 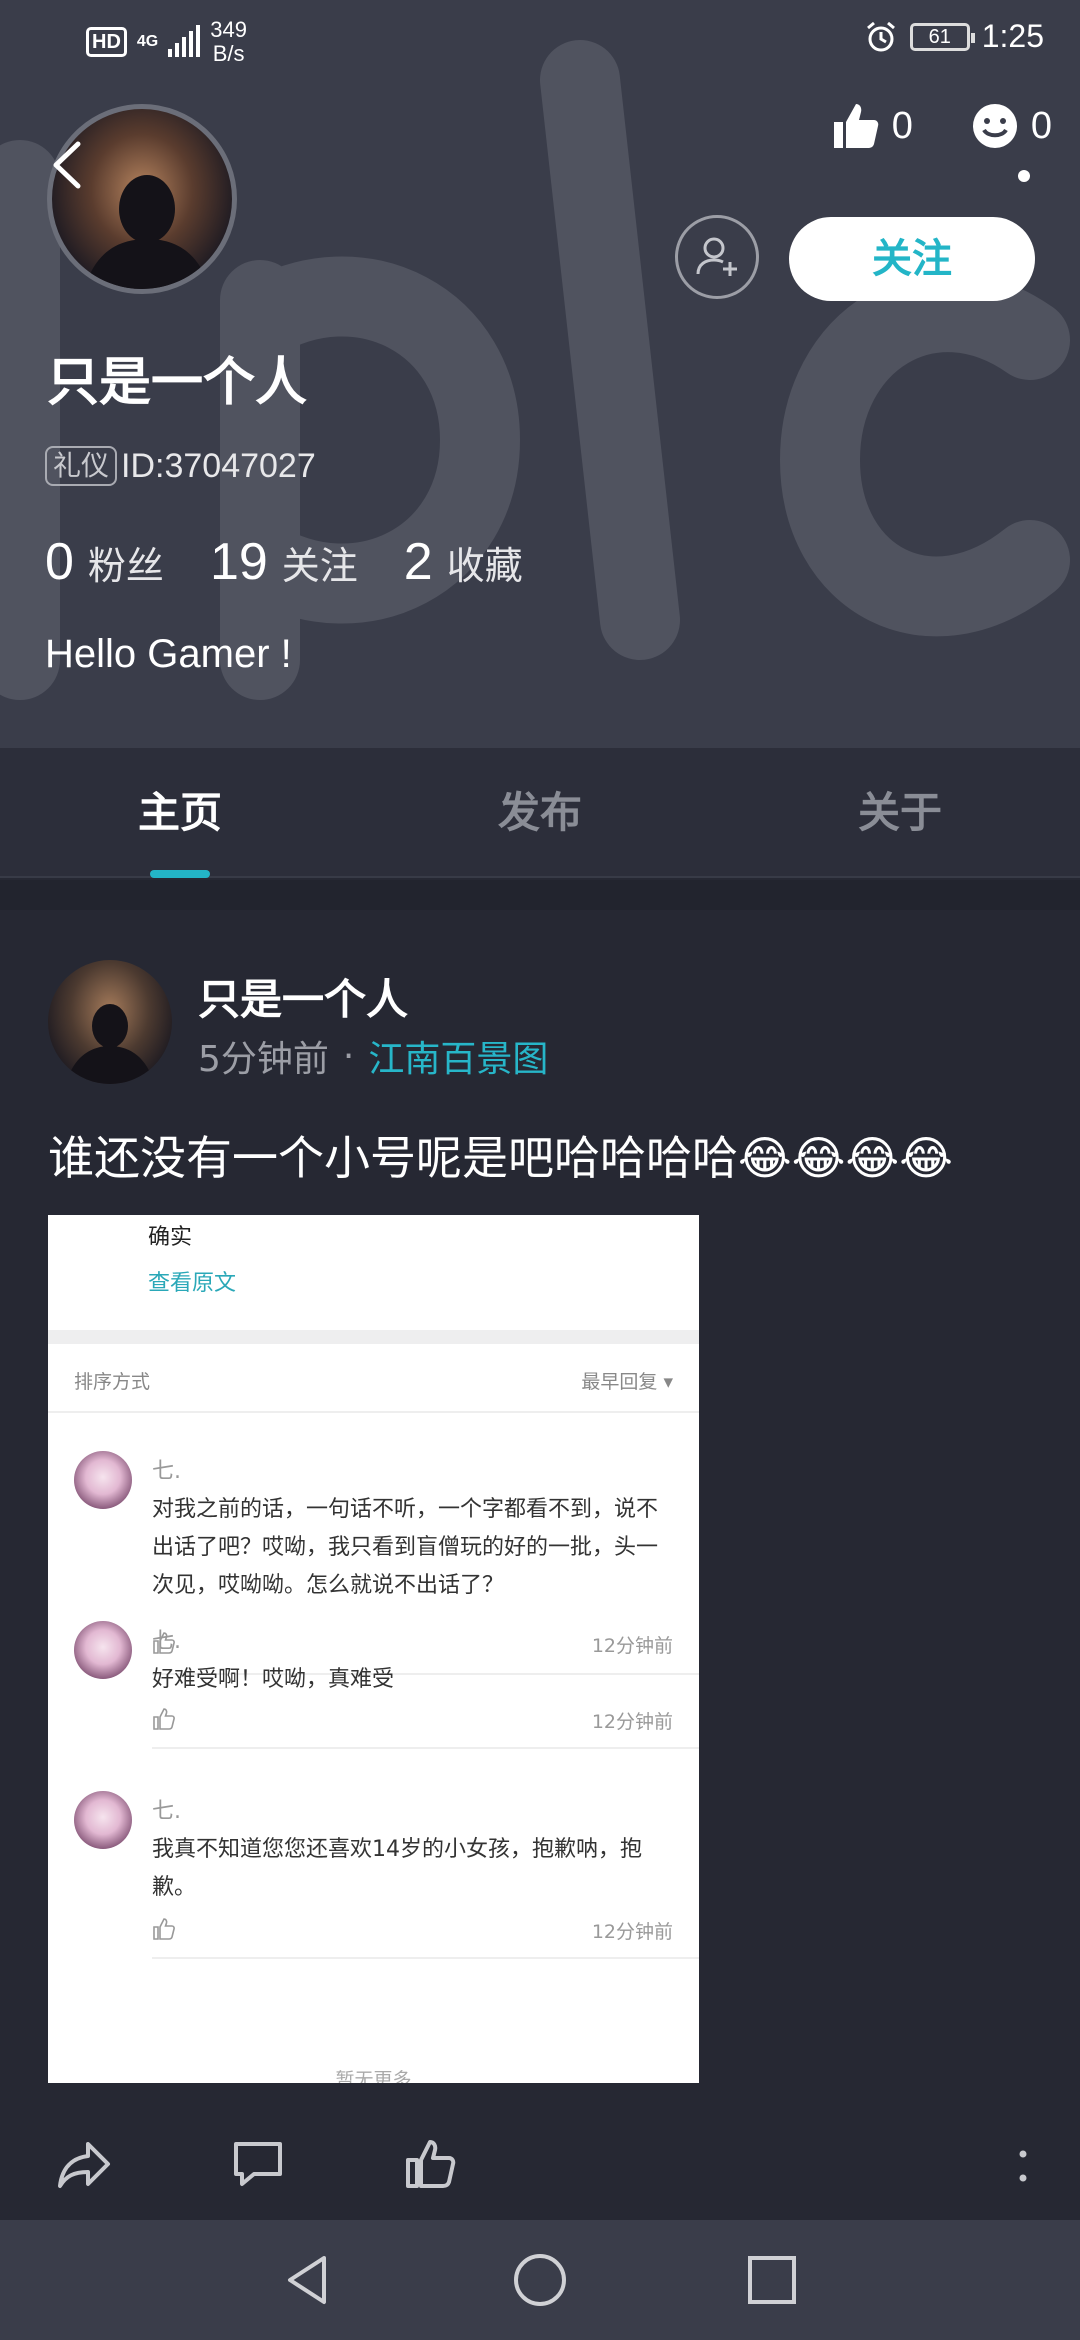 What do you see at coordinates (68, 165) in the screenshot?
I see `back-arrow-icon` at bounding box center [68, 165].